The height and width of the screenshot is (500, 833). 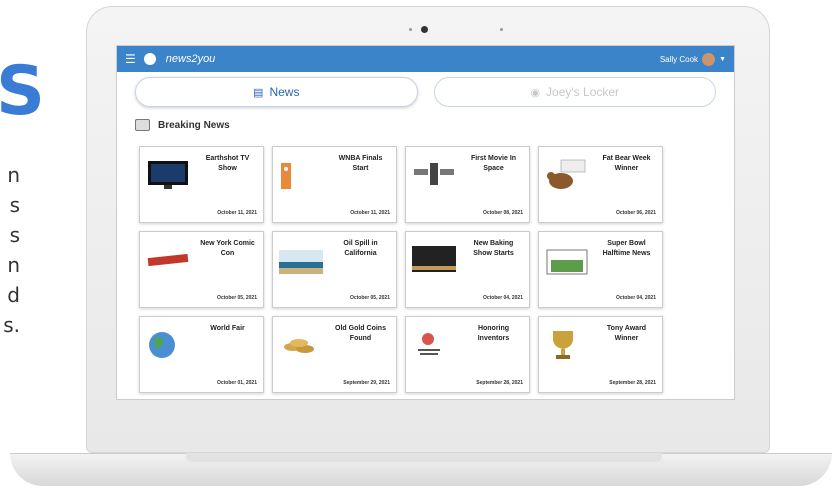 I want to click on news-card: Tony Award Winner September 28, 2021, so click(x=600, y=354).